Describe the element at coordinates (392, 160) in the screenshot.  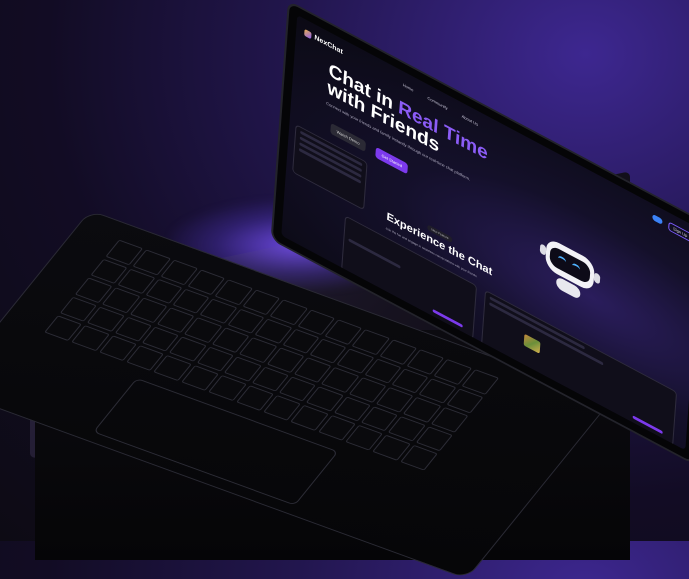
I see `get-started-button: Get Started` at that location.